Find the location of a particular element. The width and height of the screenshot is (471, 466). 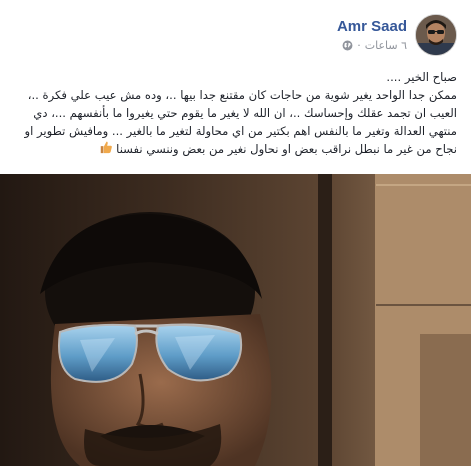

author-avatar is located at coordinates (436, 35).